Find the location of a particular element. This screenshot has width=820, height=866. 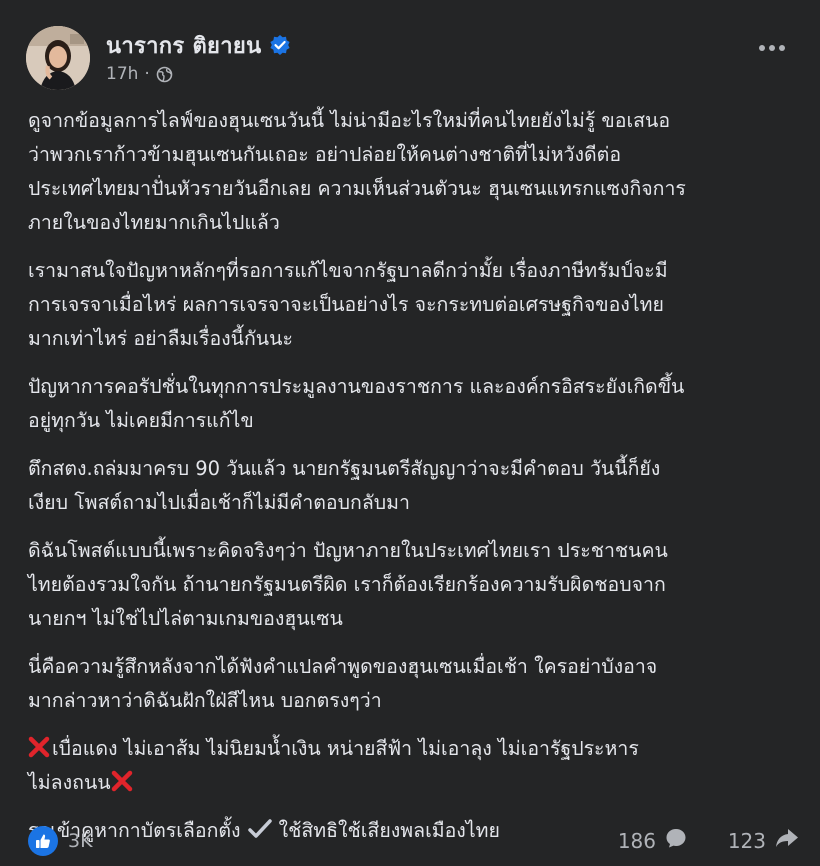

comment-count: 186 is located at coordinates (636, 840).